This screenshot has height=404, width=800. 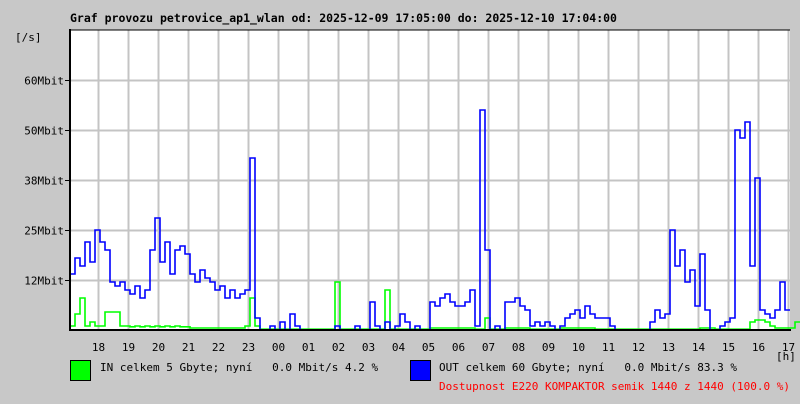 What do you see at coordinates (368, 347) in the screenshot?
I see `x-tick-label: 03` at bounding box center [368, 347].